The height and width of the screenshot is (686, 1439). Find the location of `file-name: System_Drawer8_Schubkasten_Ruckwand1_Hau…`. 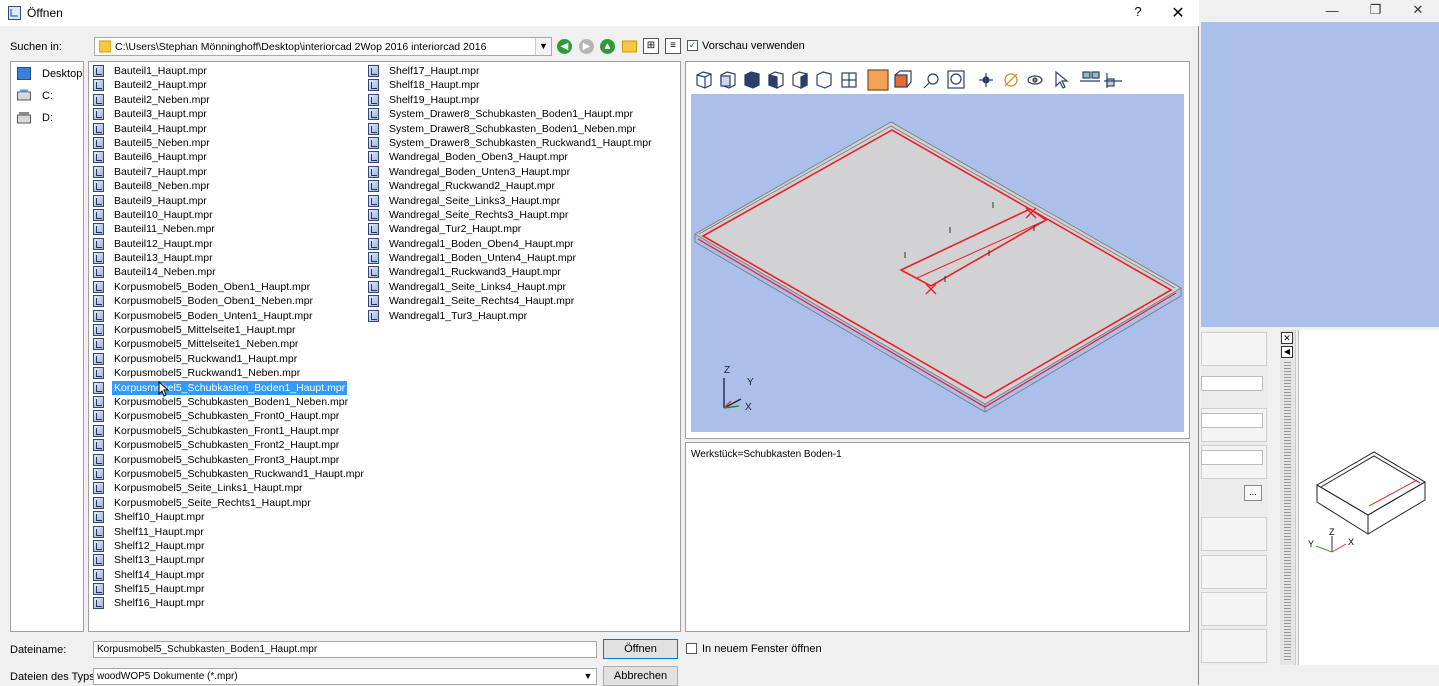

file-name: System_Drawer8_Schubkasten_Ruckwand1_Hau… is located at coordinates (520, 142).